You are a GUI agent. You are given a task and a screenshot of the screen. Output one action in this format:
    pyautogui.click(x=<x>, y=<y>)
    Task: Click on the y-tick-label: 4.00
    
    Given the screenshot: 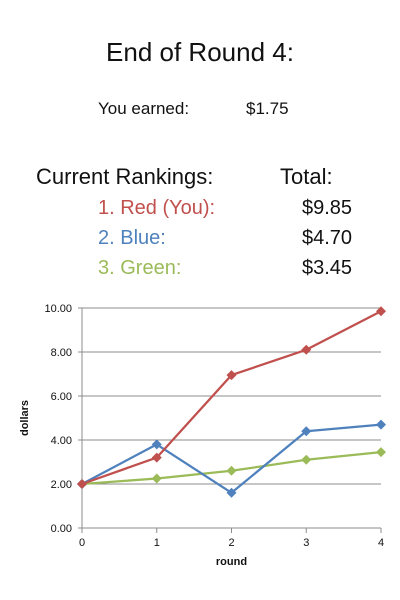 What is the action you would take?
    pyautogui.click(x=61, y=441)
    